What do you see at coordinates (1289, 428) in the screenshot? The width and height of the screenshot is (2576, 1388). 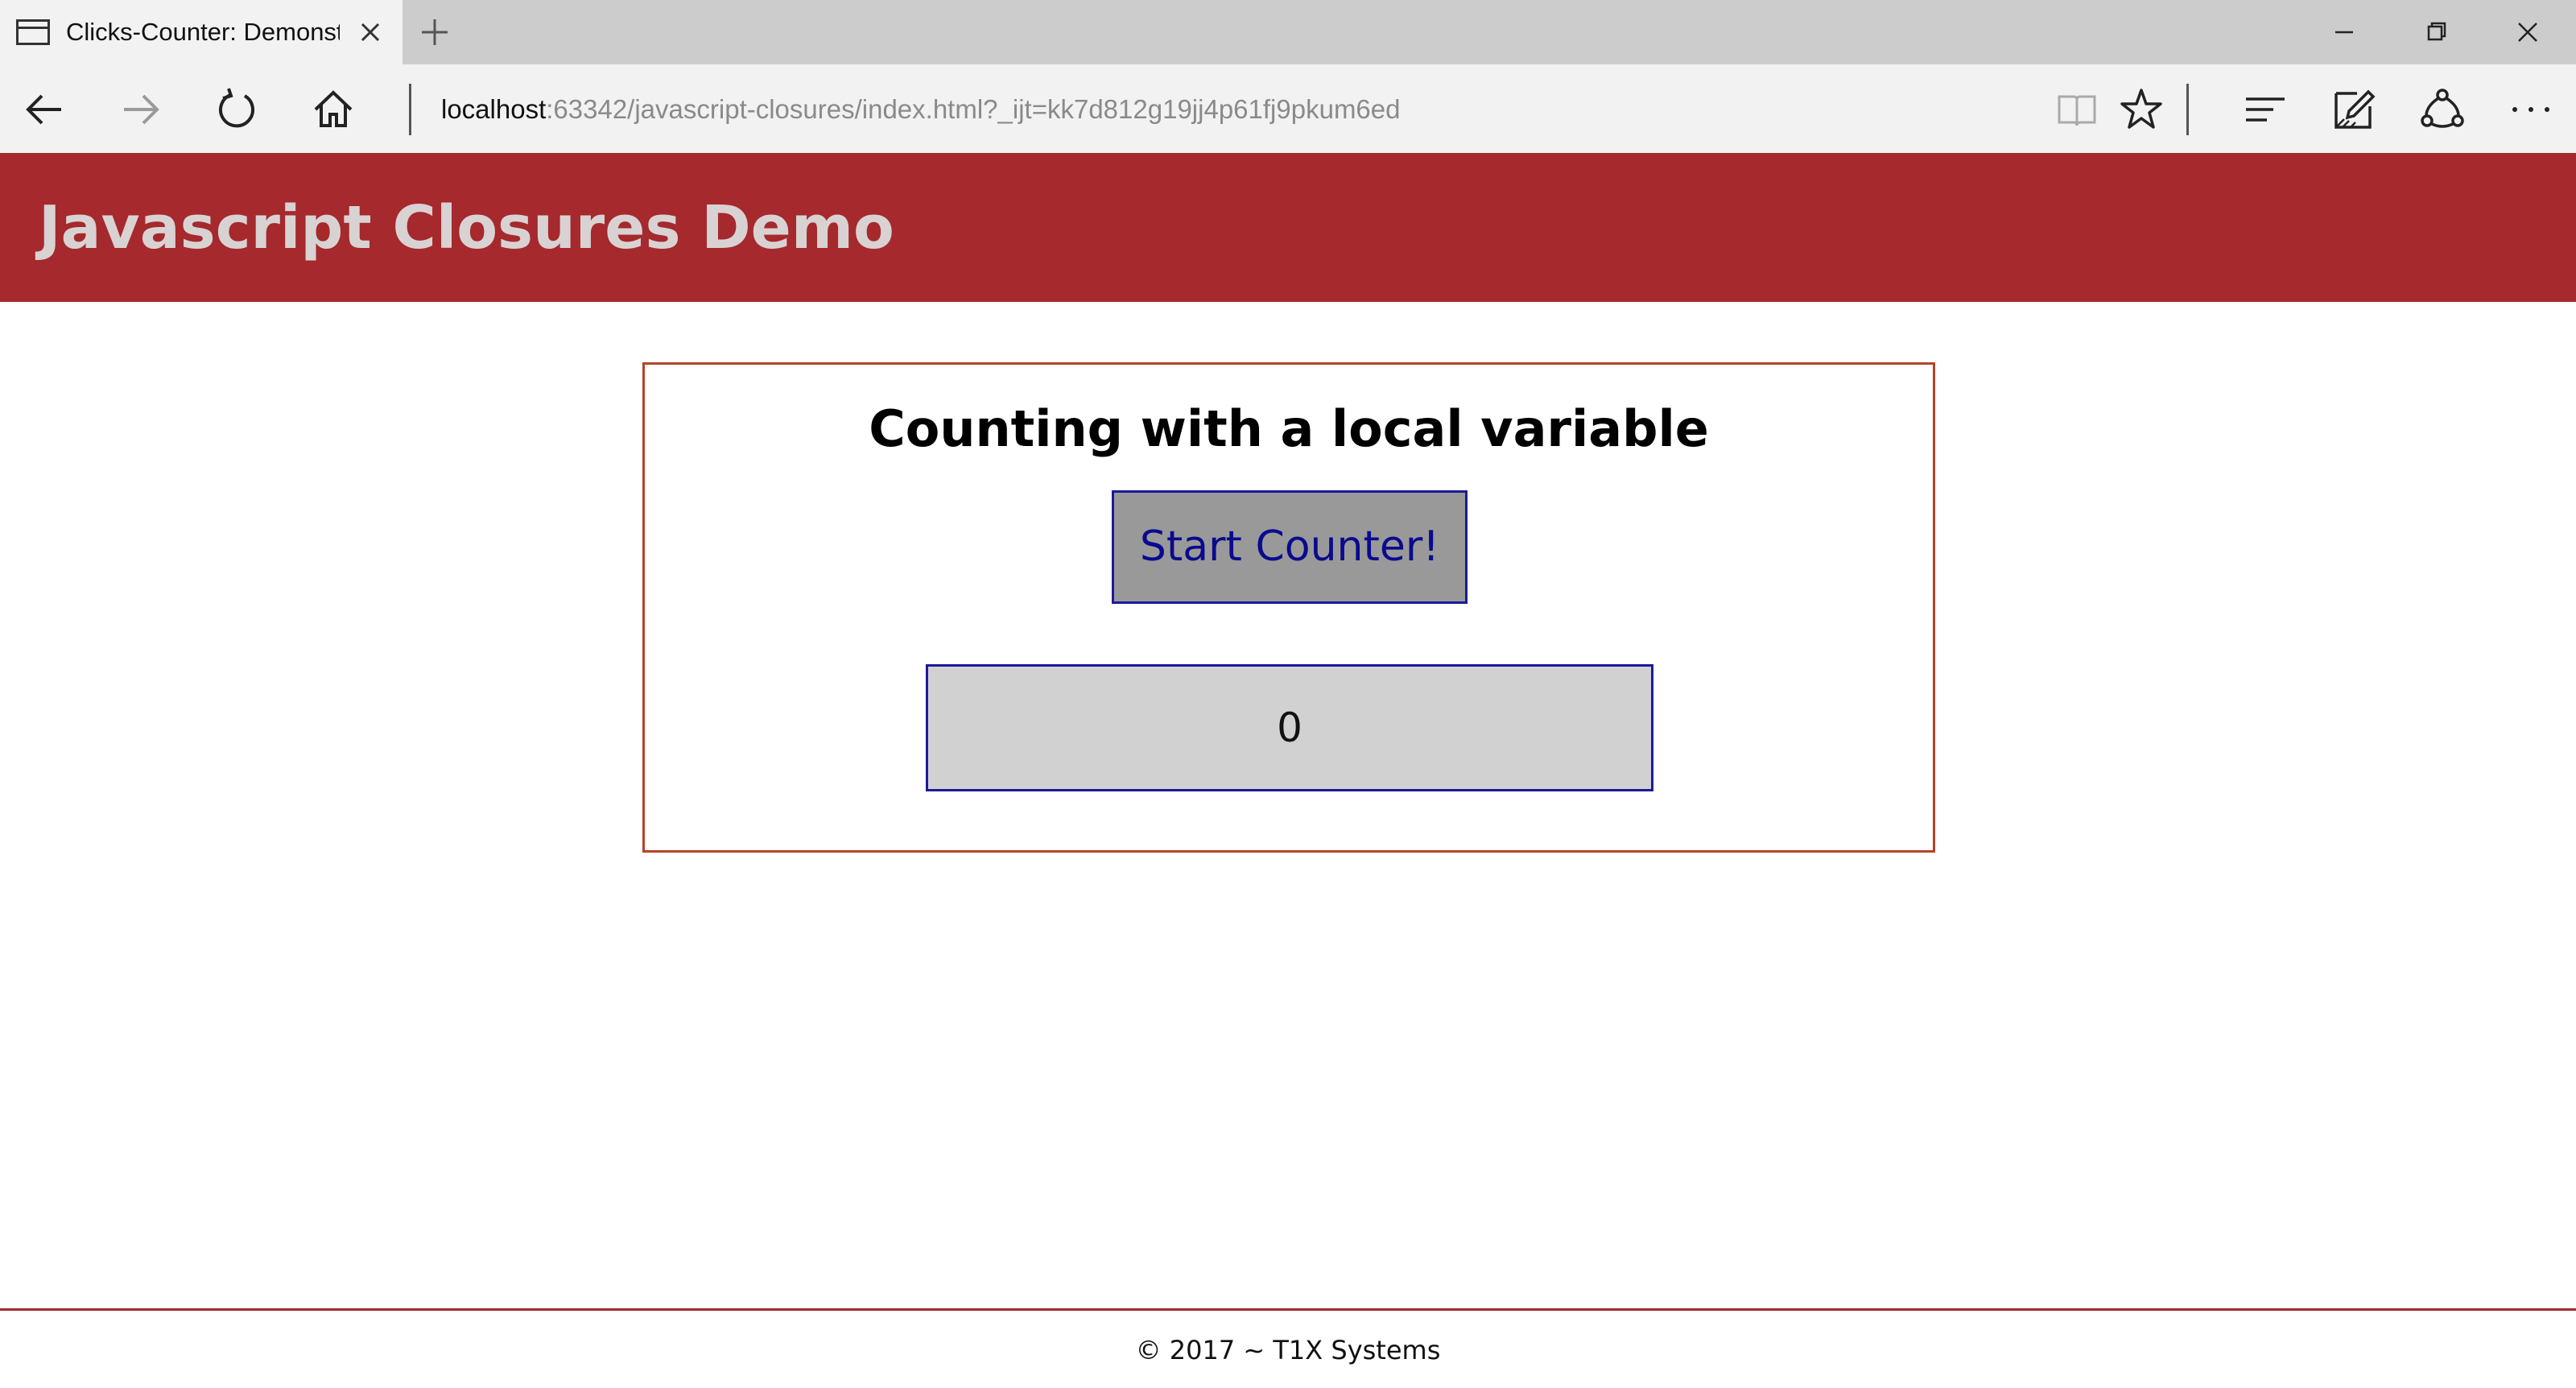 I see `section-heading: Counting with a local variable` at bounding box center [1289, 428].